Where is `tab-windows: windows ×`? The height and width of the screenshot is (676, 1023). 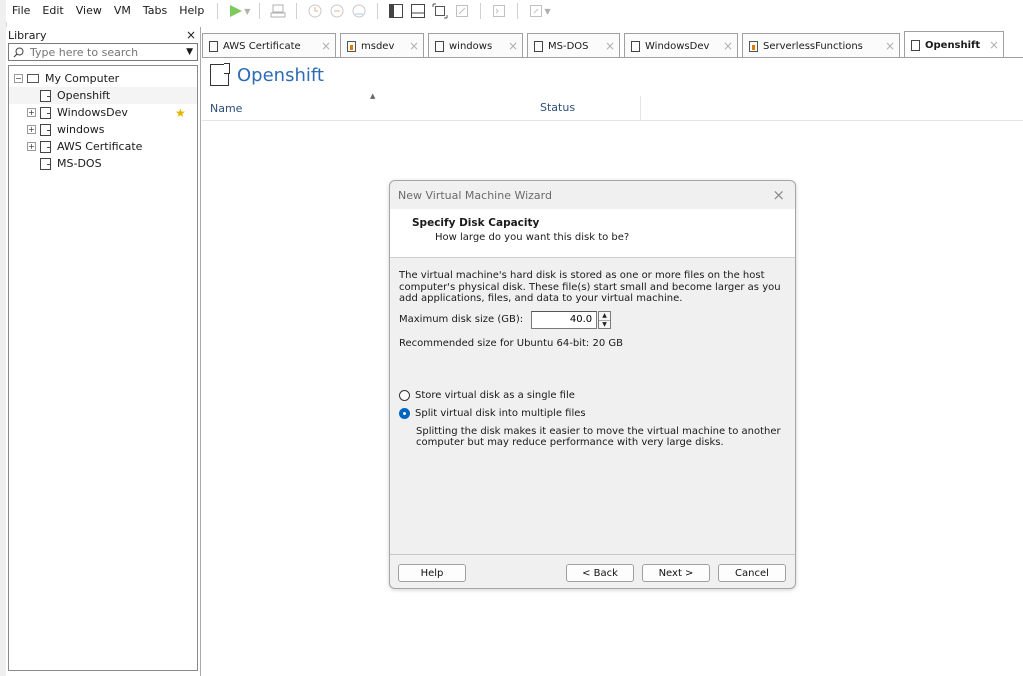 tab-windows: windows × is located at coordinates (475, 45).